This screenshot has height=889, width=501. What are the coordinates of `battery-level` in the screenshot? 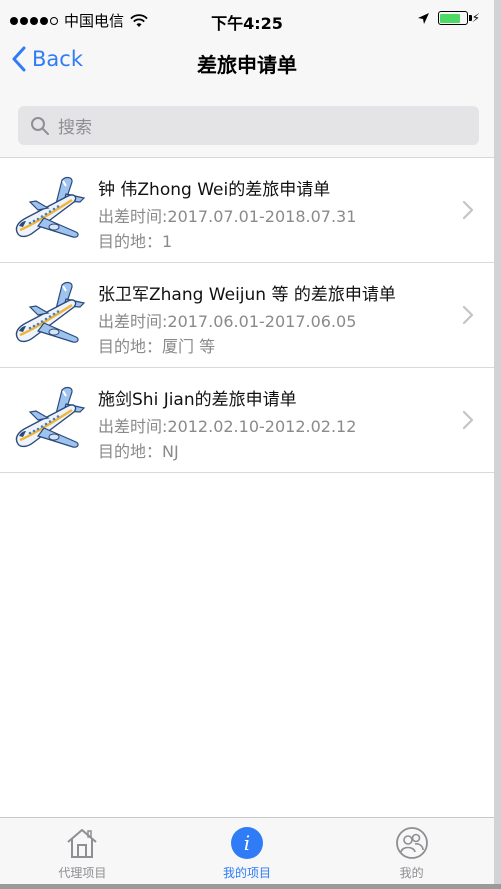 It's located at (450, 18).